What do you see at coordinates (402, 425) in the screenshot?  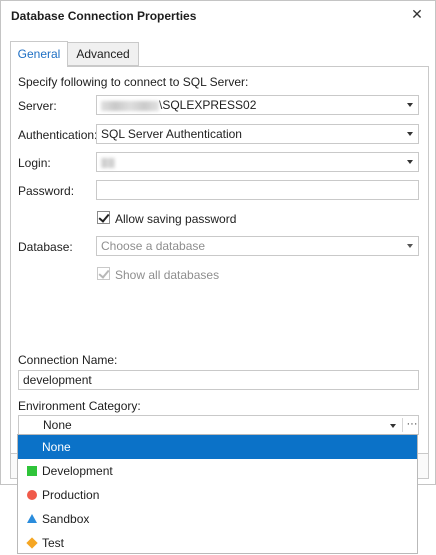 I see `combo-separator` at bounding box center [402, 425].